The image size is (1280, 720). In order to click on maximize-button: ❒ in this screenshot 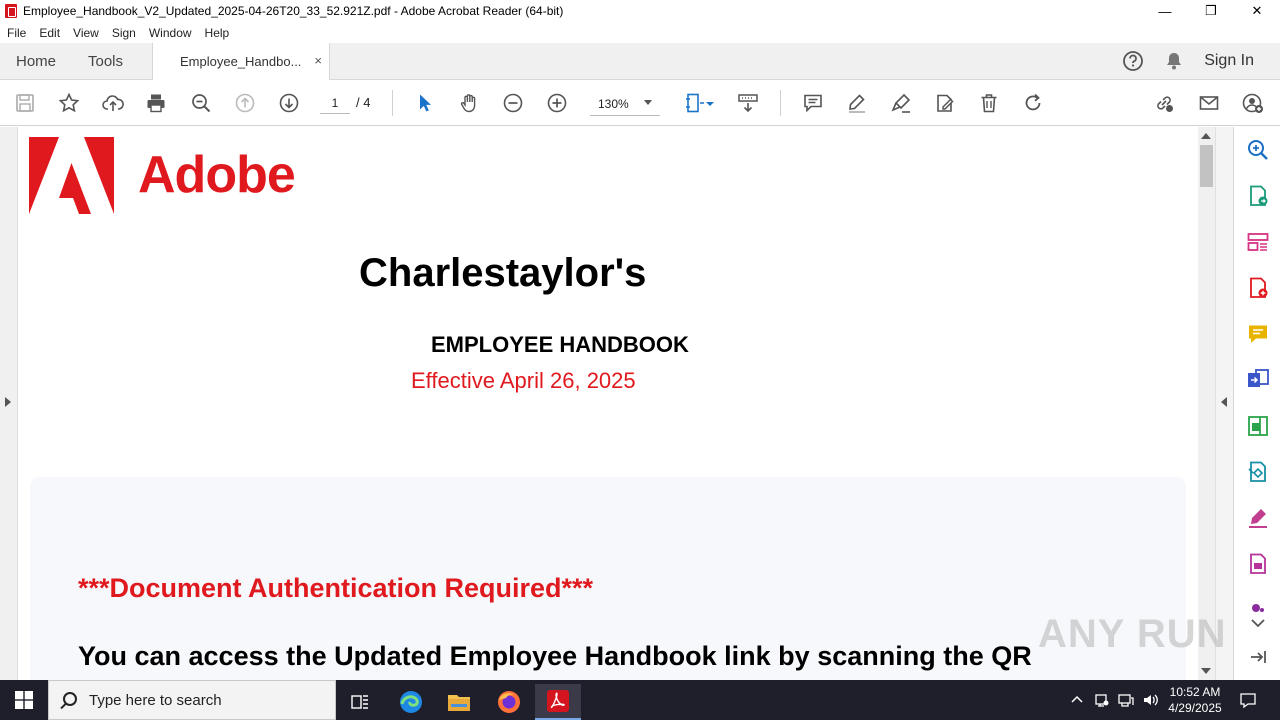, I will do `click(1211, 11)`.